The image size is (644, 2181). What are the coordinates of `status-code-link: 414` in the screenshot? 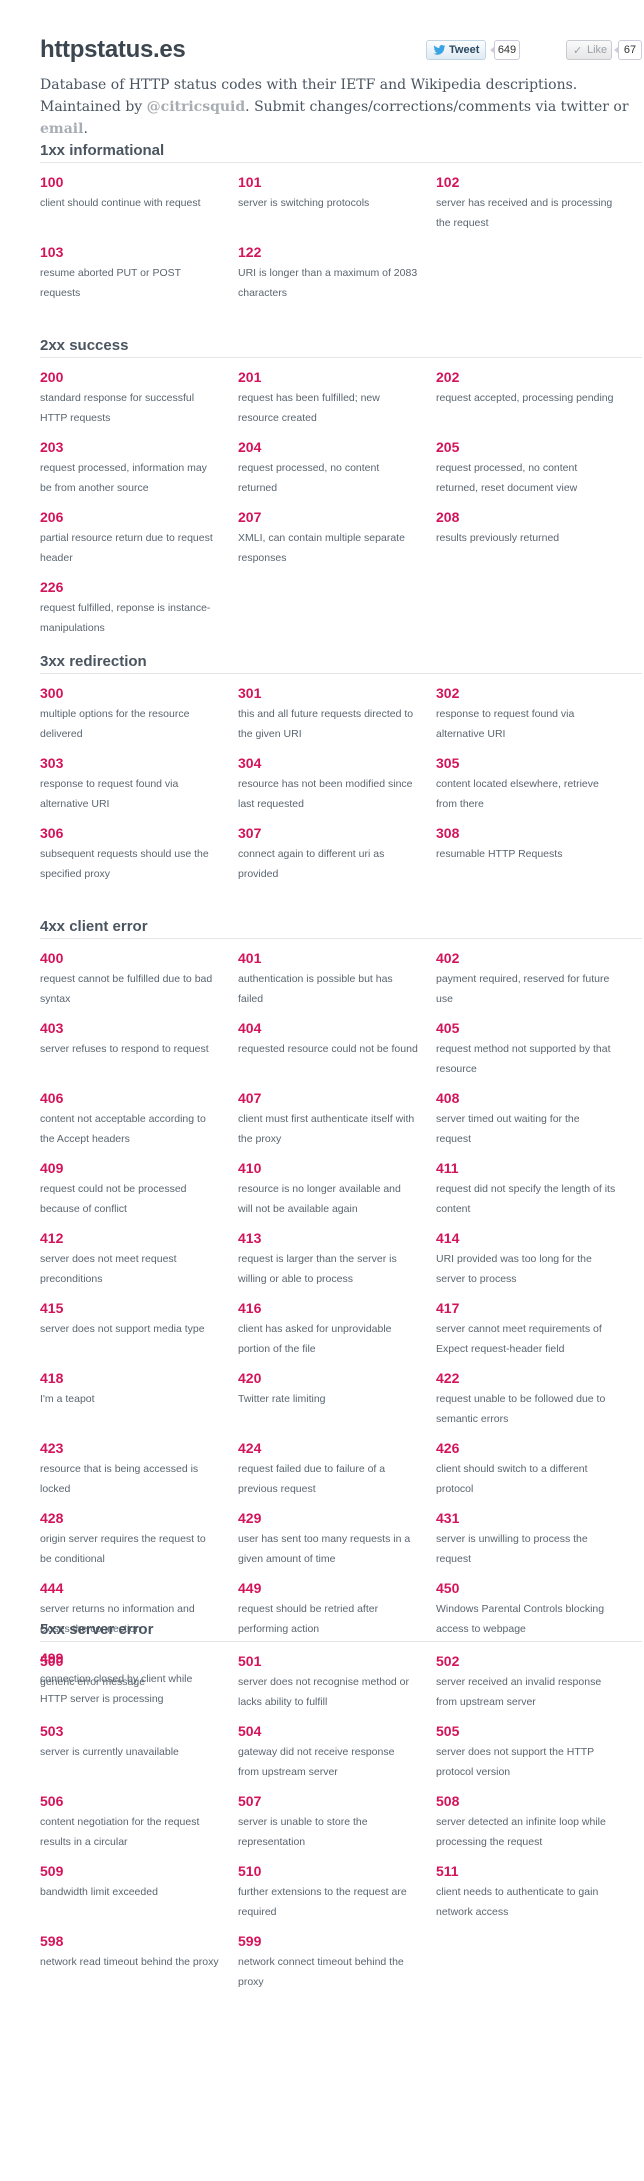 It's located at (526, 1238).